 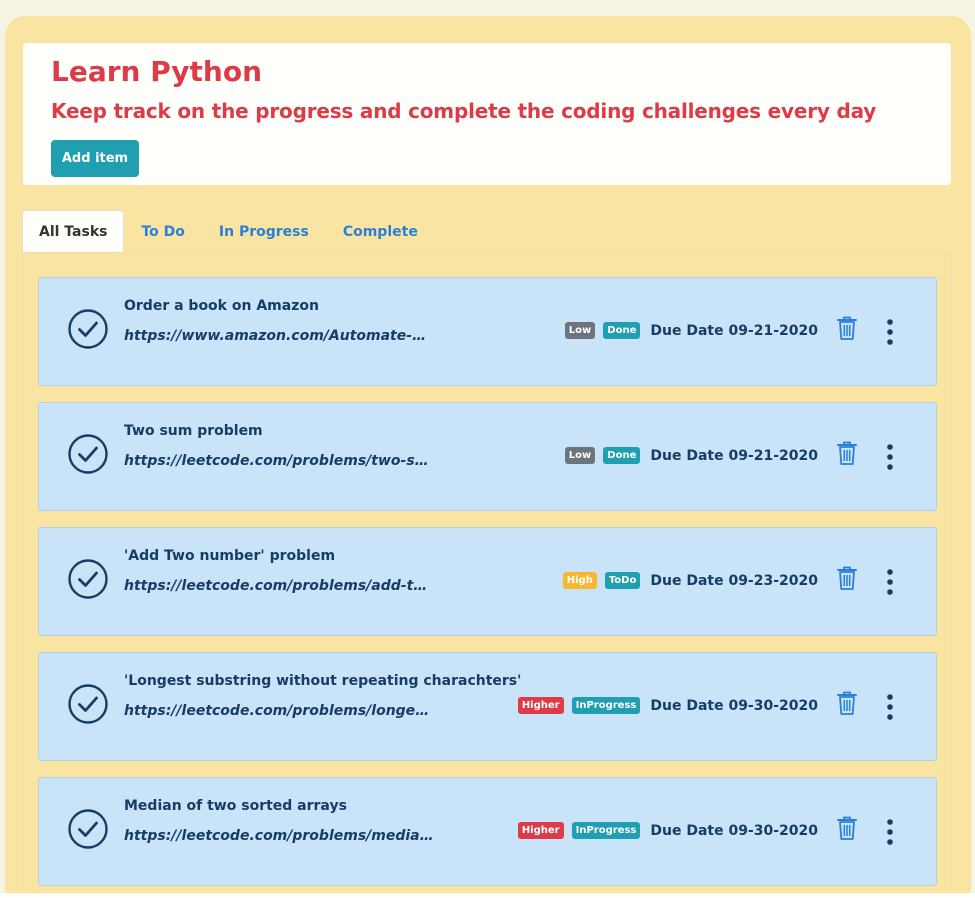 What do you see at coordinates (95, 158) in the screenshot?
I see `add-item-button: Add item` at bounding box center [95, 158].